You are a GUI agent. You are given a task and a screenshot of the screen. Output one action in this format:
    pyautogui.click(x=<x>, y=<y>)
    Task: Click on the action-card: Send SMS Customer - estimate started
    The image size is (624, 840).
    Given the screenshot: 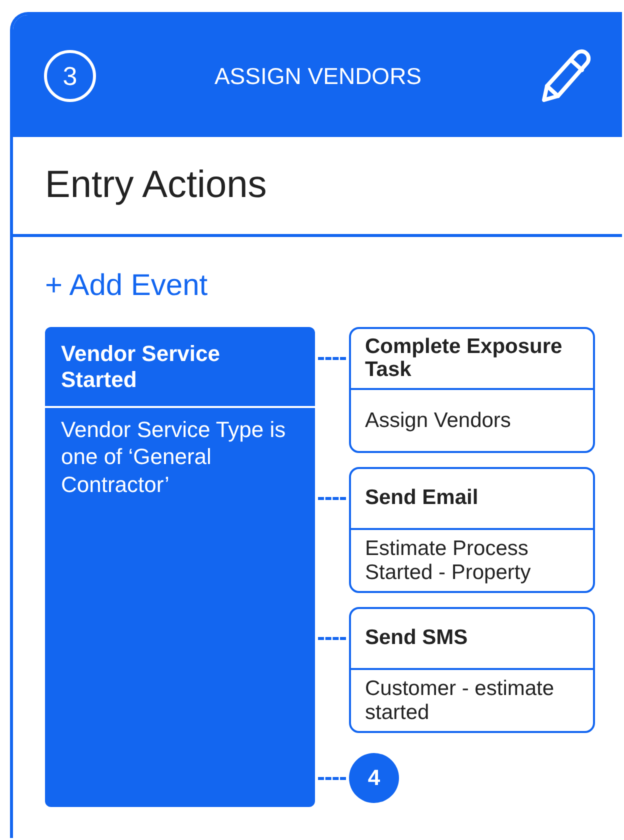 What is the action you would take?
    pyautogui.click(x=472, y=670)
    